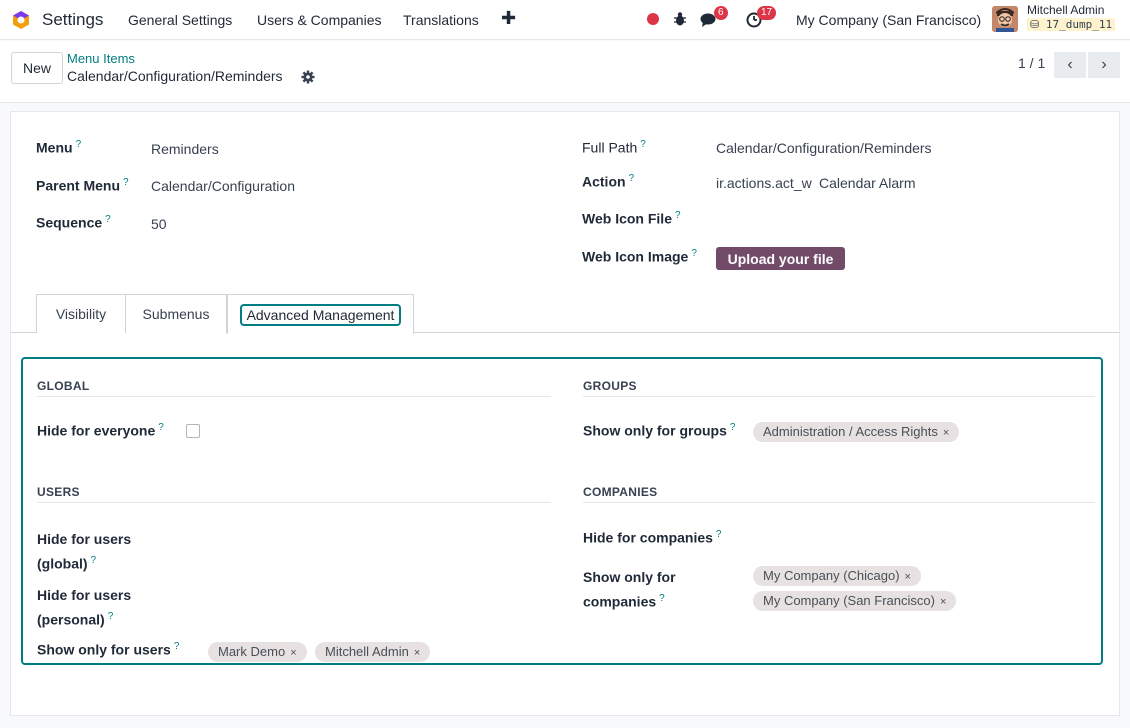 This screenshot has width=1130, height=728. I want to click on menu-label: Menu?, so click(59, 147).